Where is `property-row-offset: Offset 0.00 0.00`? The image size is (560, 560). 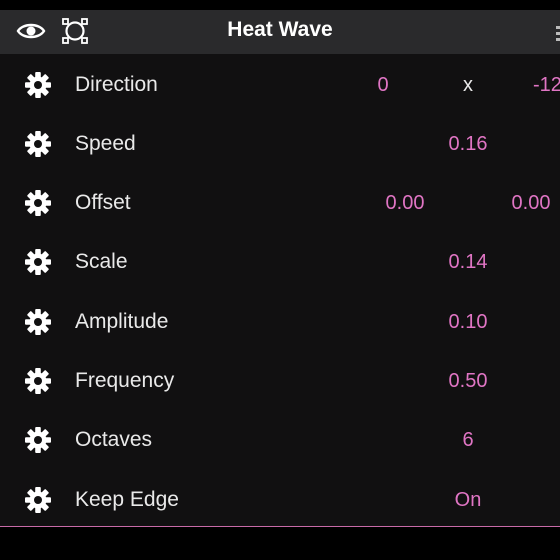 property-row-offset: Offset 0.00 0.00 is located at coordinates (280, 203).